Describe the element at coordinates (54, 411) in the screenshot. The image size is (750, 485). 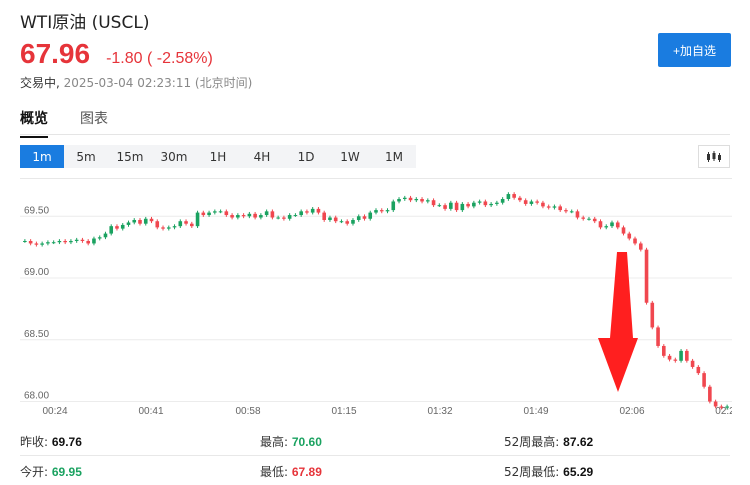
I see `x-tick-label: 00:24` at that location.